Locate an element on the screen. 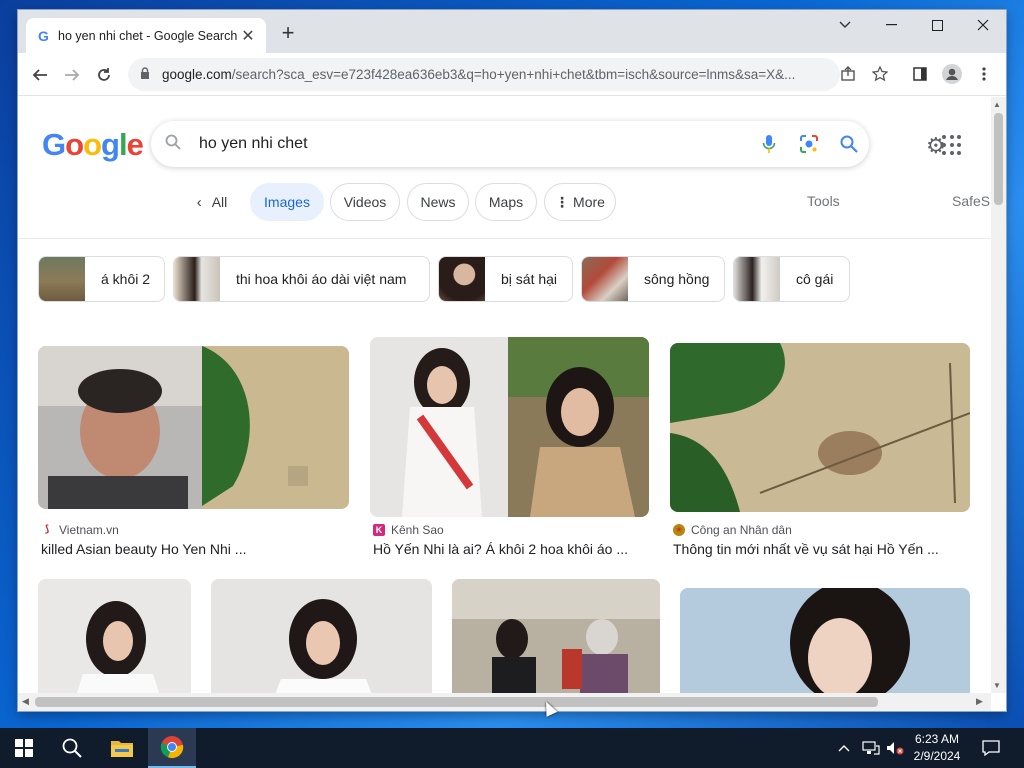 Image resolution: width=1024 pixels, height=768 pixels. forward-arrow-icon is located at coordinates (72, 75).